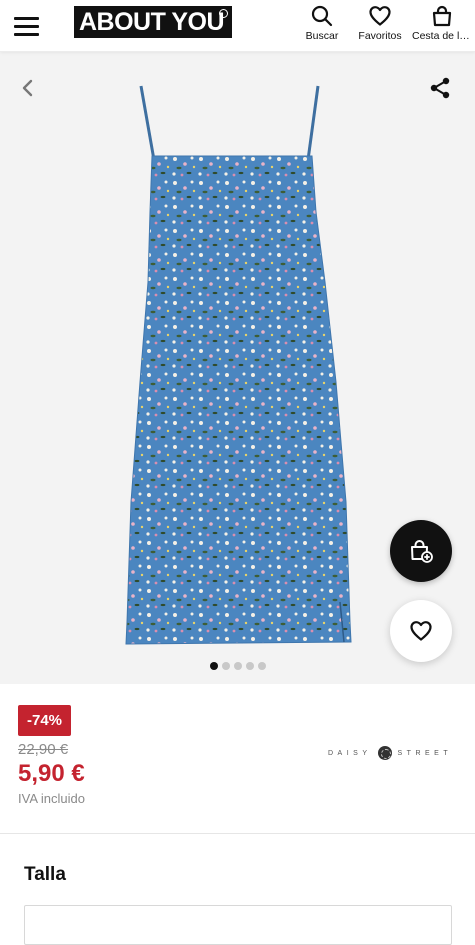 The image size is (475, 945). I want to click on brand-logo-daisy-street: DAISY STREET, so click(390, 753).